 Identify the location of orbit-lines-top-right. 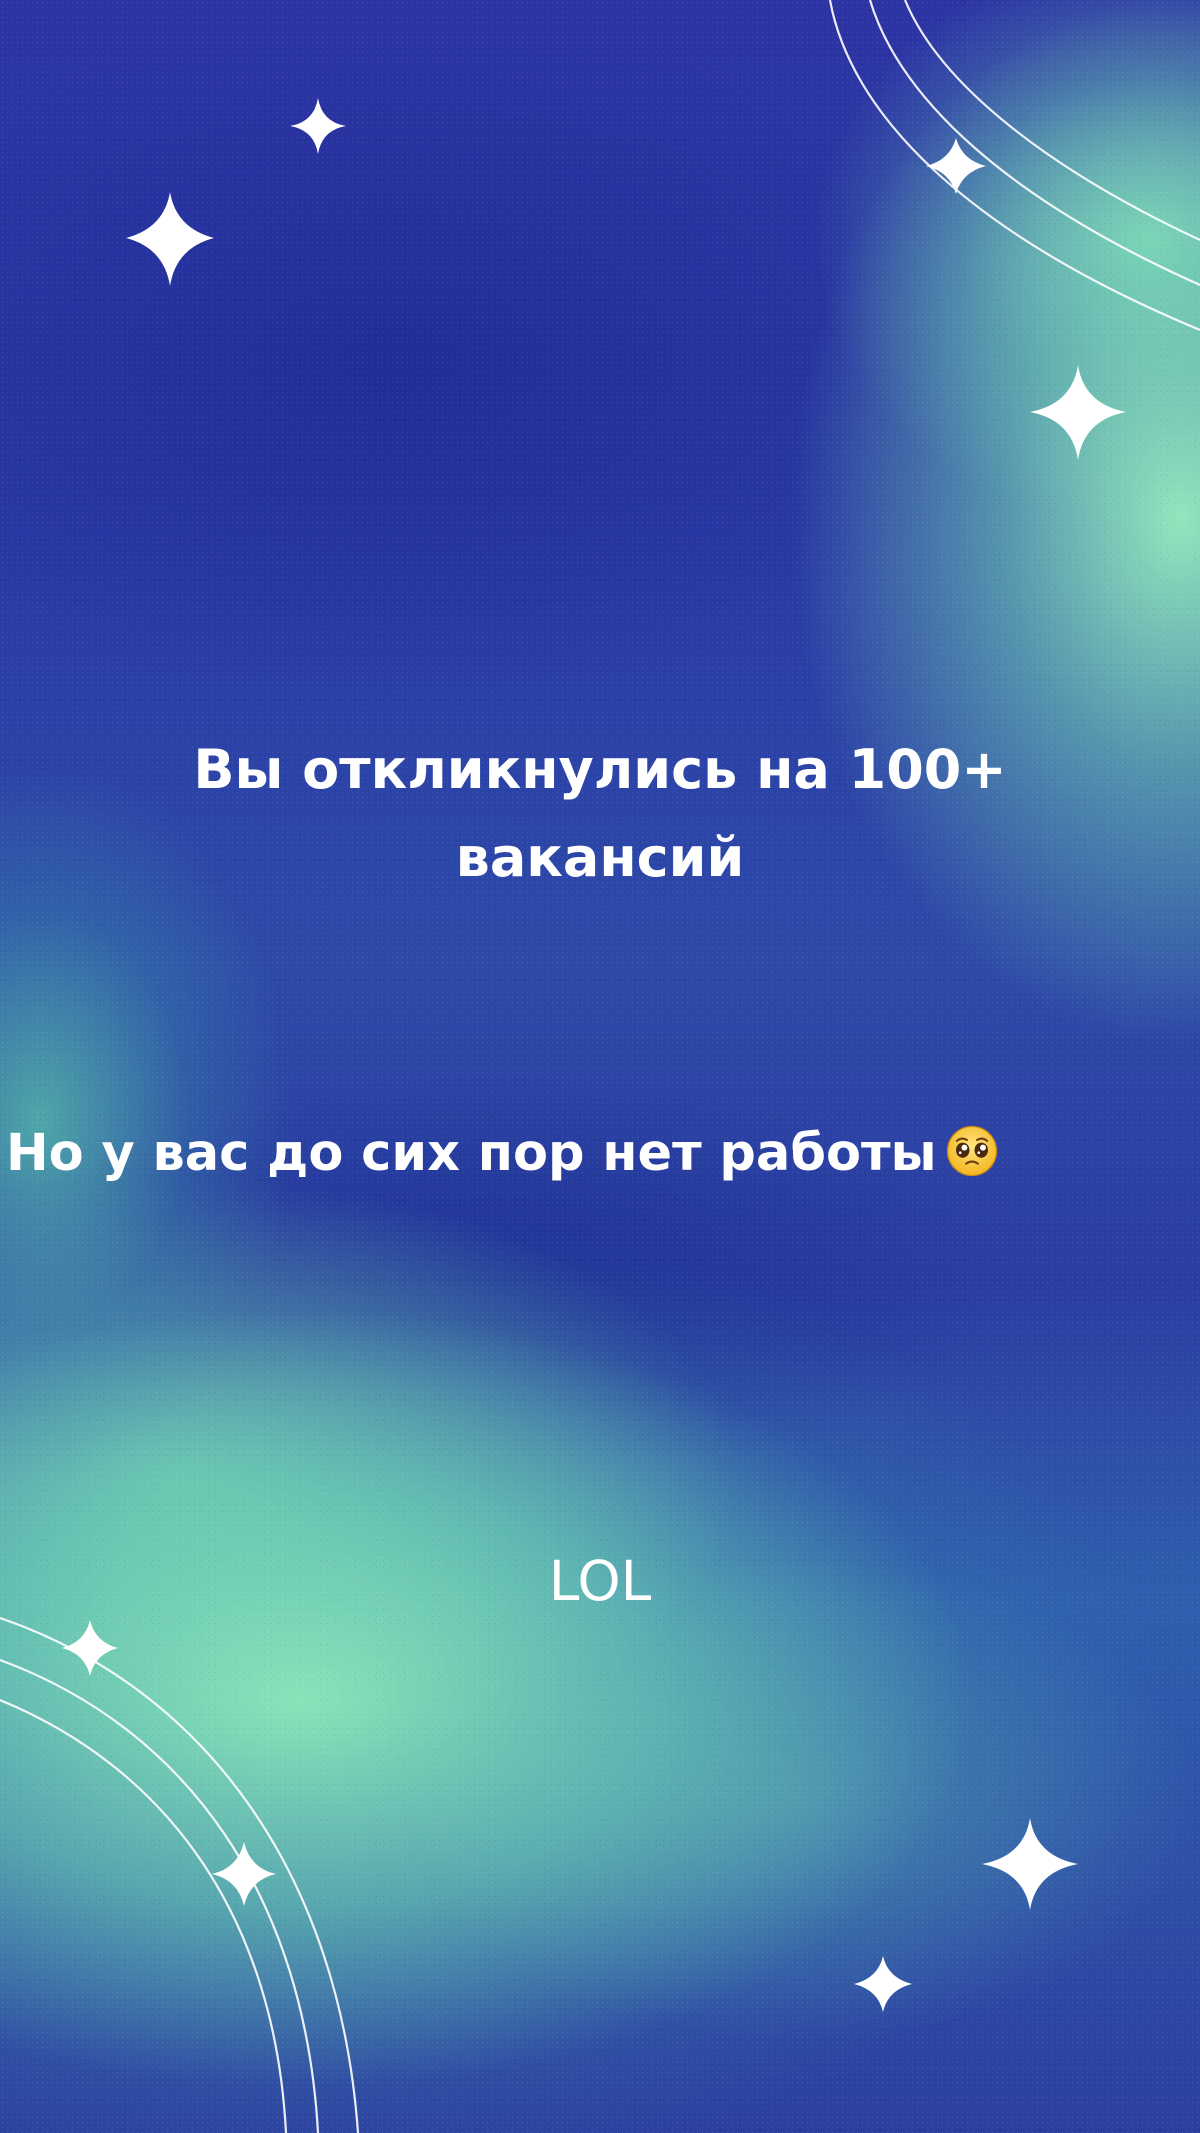
(1014, 166).